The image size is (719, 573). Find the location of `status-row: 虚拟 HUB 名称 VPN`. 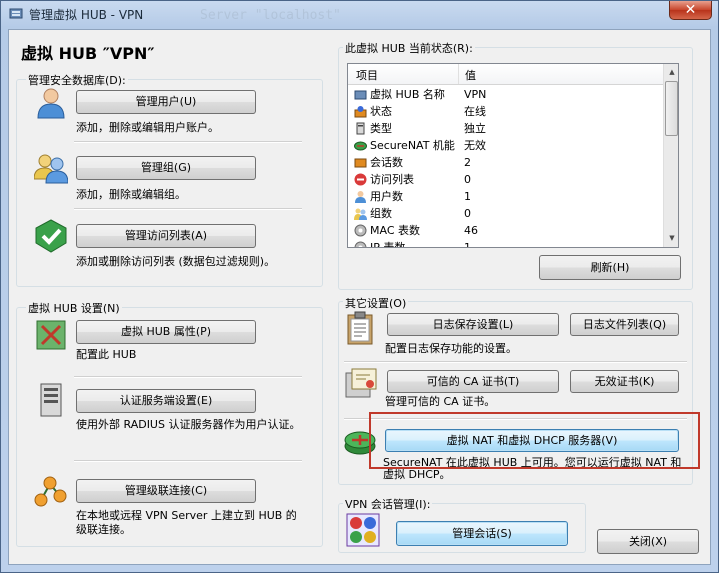

status-row: 虚拟 HUB 名称 VPN is located at coordinates (505, 94).